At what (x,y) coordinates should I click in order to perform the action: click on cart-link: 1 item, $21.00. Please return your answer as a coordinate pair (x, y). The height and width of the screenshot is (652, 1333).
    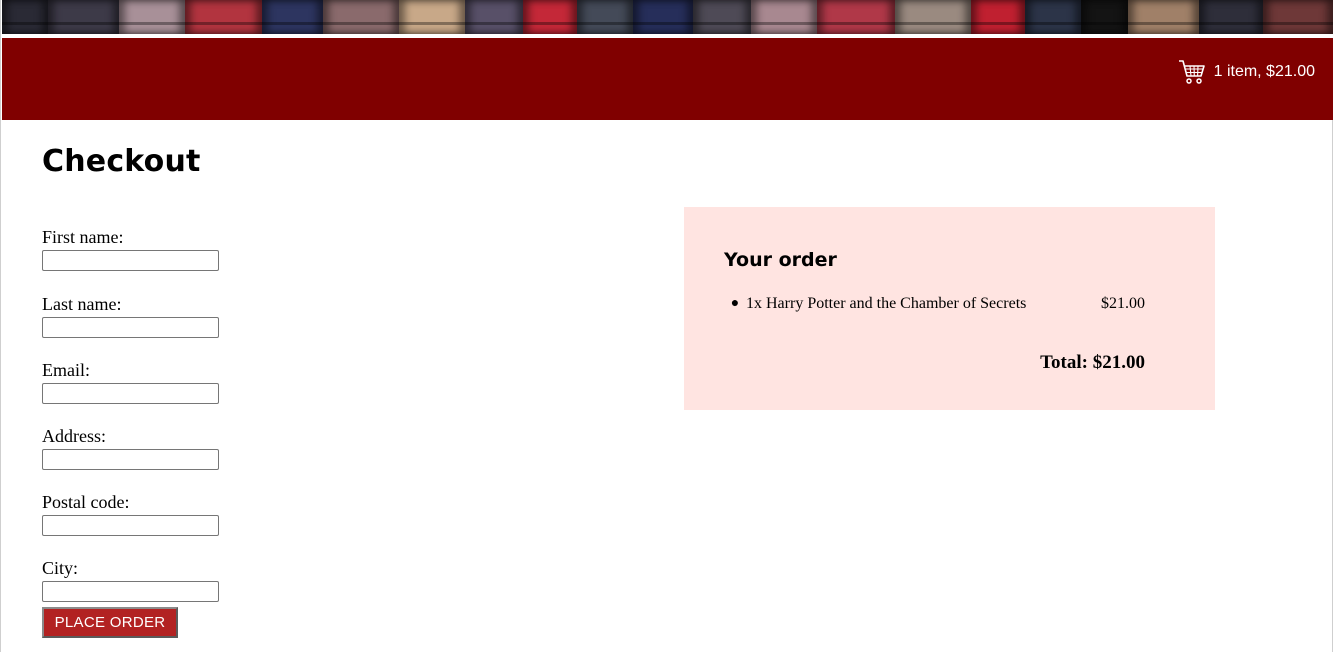
    Looking at the image, I should click on (1246, 72).